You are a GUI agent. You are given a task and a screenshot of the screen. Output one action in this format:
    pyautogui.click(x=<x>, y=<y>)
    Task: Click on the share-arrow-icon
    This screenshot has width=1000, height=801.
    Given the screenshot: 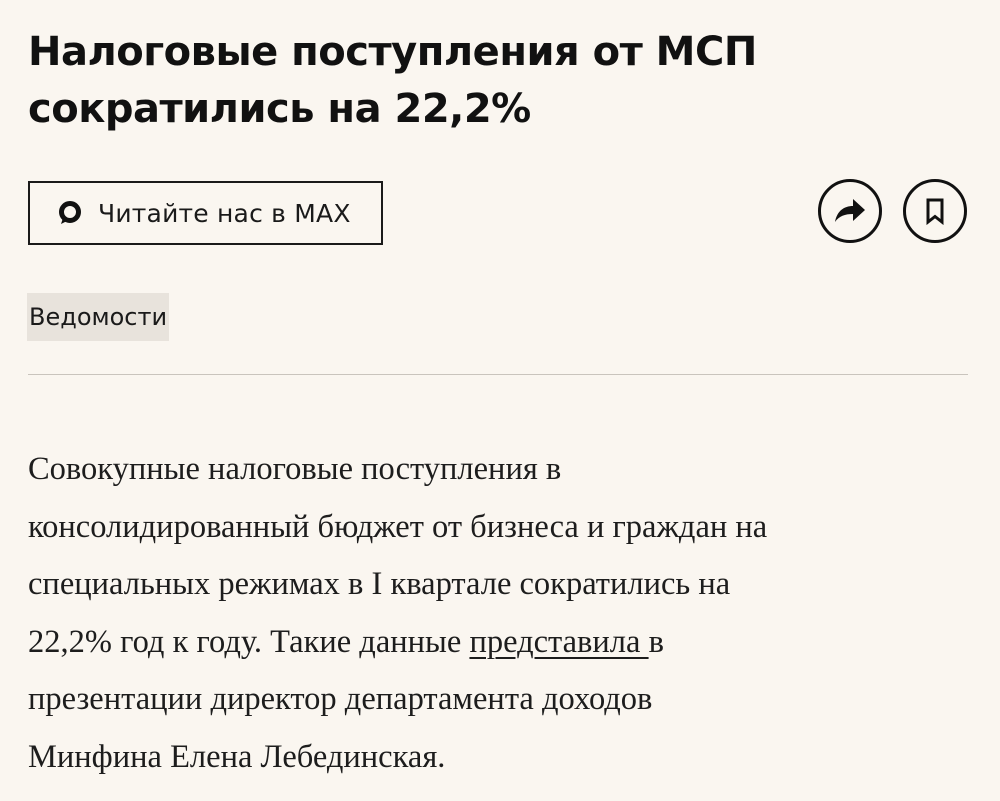 What is the action you would take?
    pyautogui.click(x=850, y=211)
    